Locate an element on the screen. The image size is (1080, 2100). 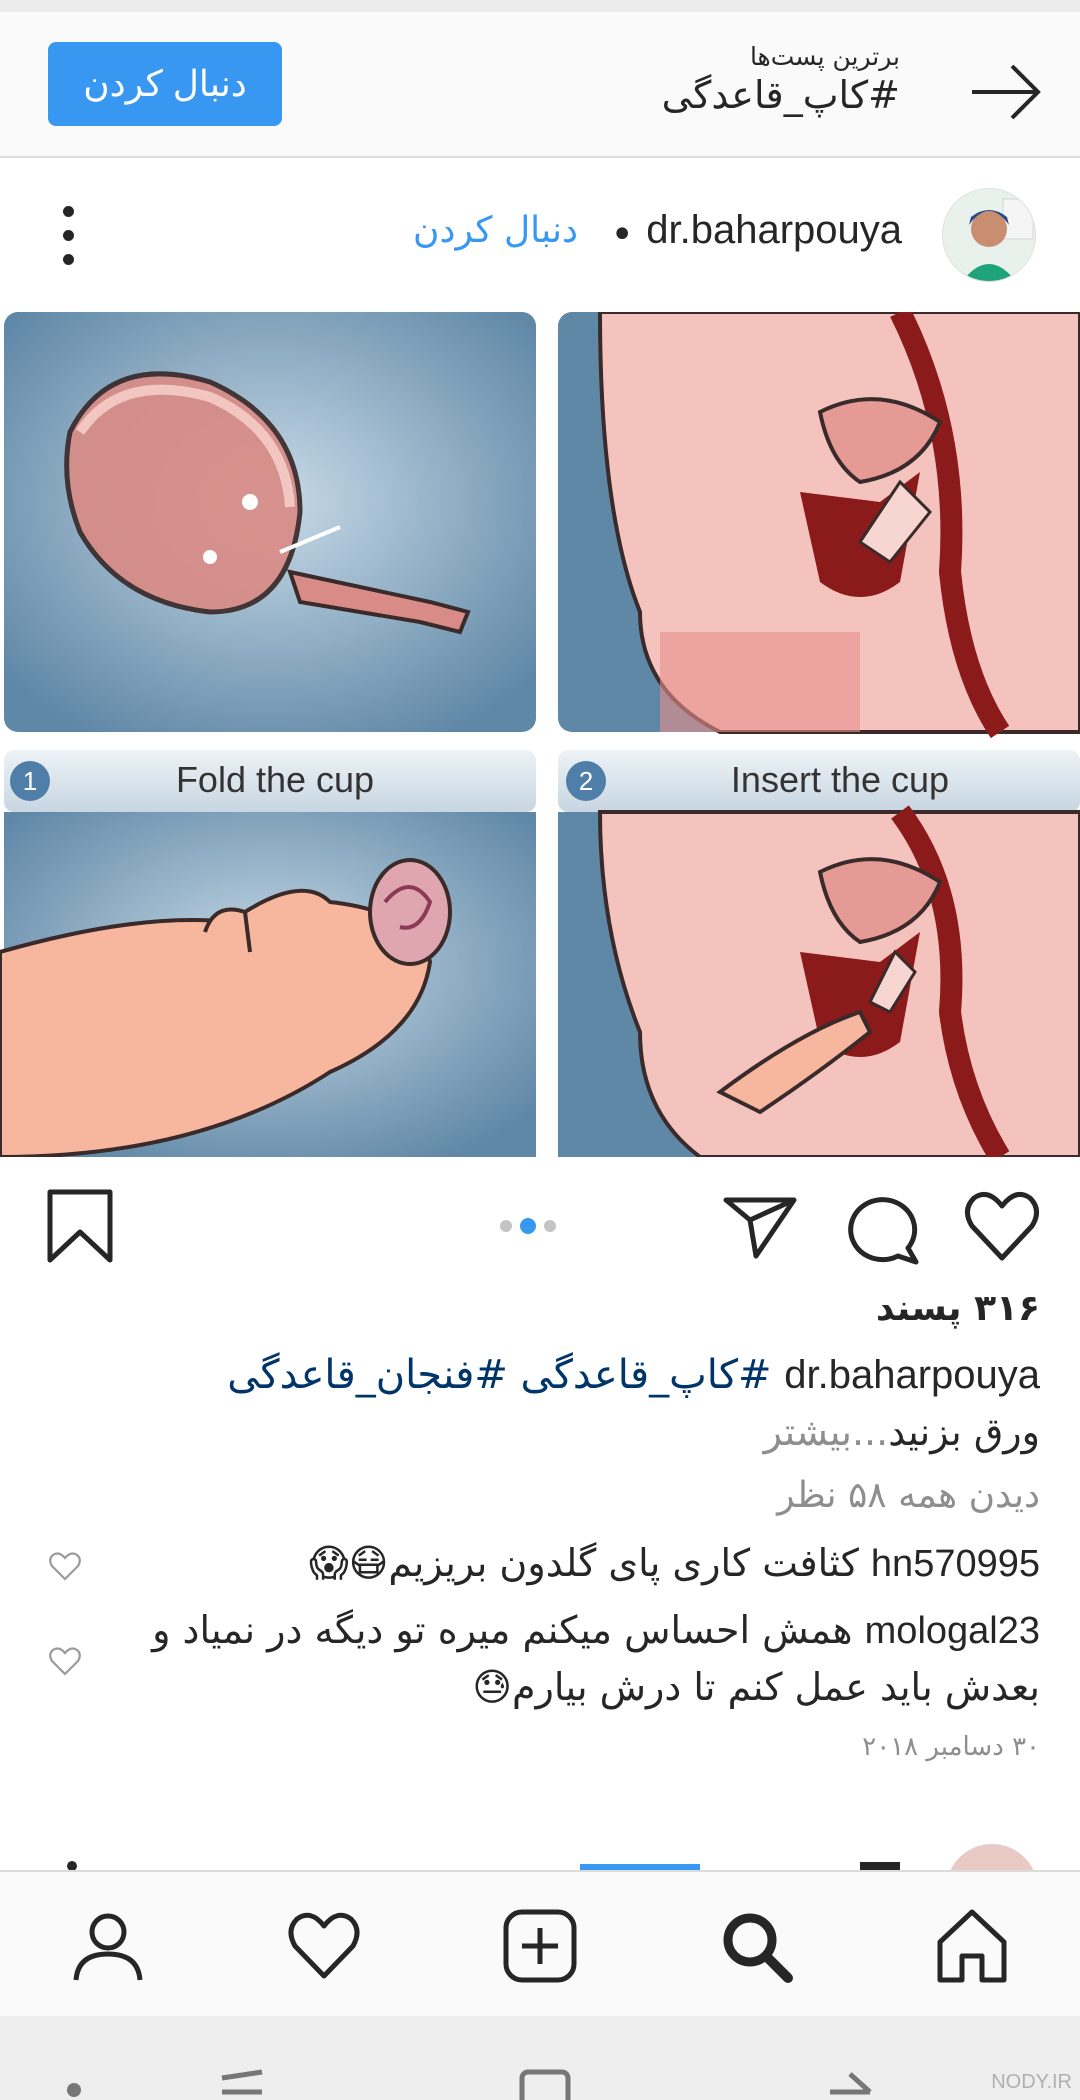
avatar is located at coordinates (989, 235).